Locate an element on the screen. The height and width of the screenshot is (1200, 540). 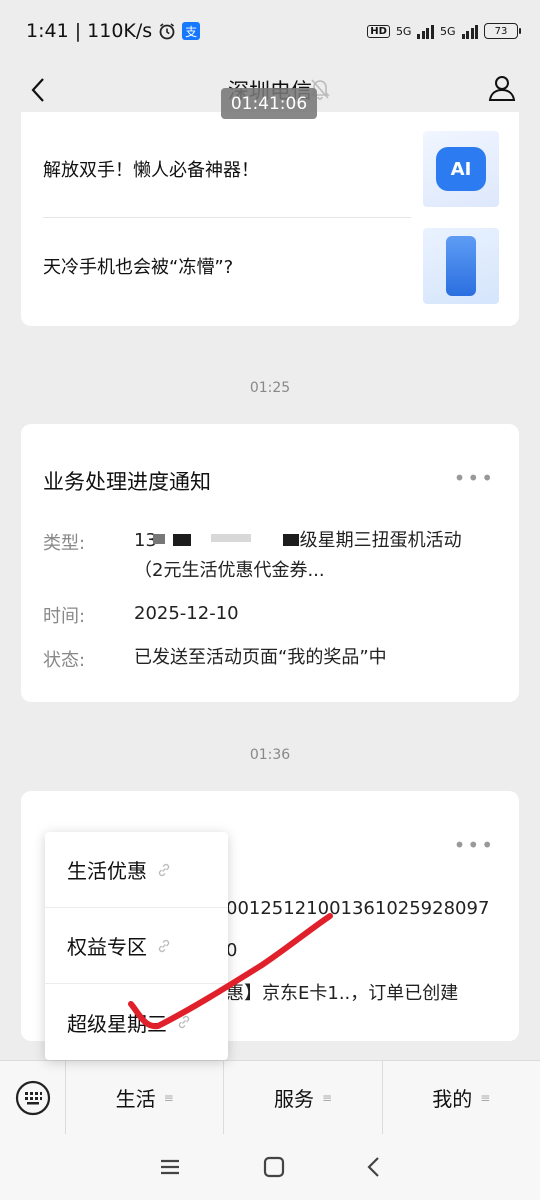
type-value-end: 级星期三扭蛋机活动 is located at coordinates (380, 540).